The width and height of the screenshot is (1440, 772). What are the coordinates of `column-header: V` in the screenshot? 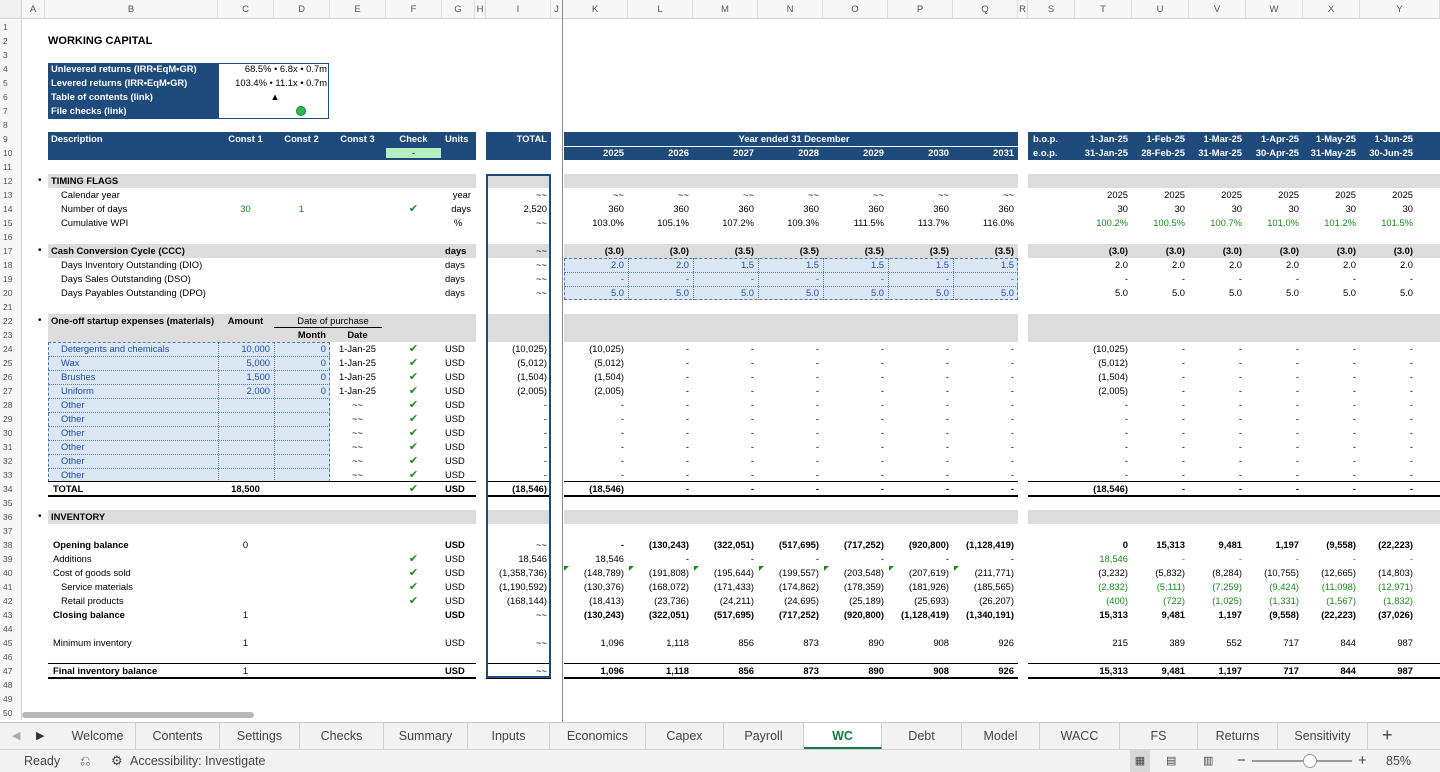 It's located at (1217, 9).